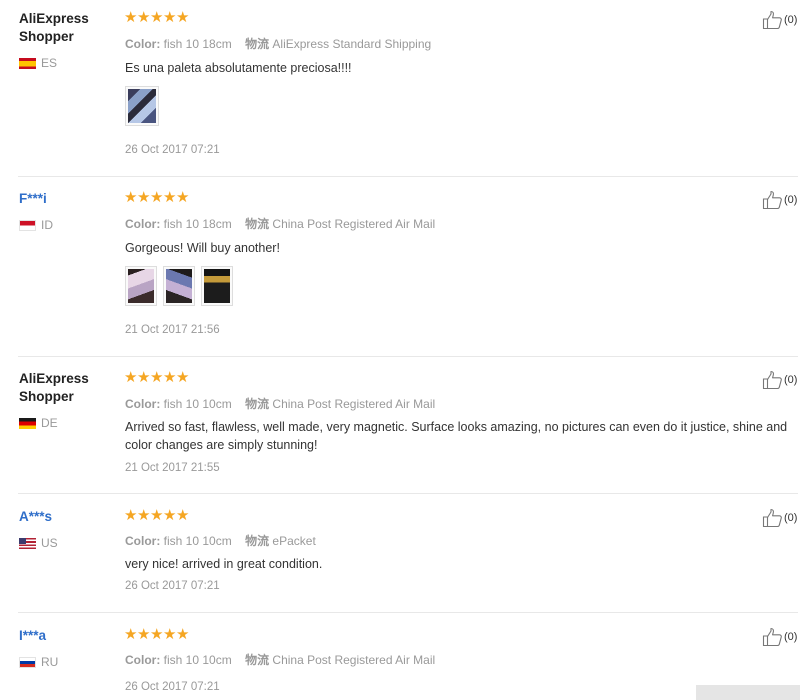 This screenshot has height=700, width=800. I want to click on flag-de-icon, so click(27, 423).